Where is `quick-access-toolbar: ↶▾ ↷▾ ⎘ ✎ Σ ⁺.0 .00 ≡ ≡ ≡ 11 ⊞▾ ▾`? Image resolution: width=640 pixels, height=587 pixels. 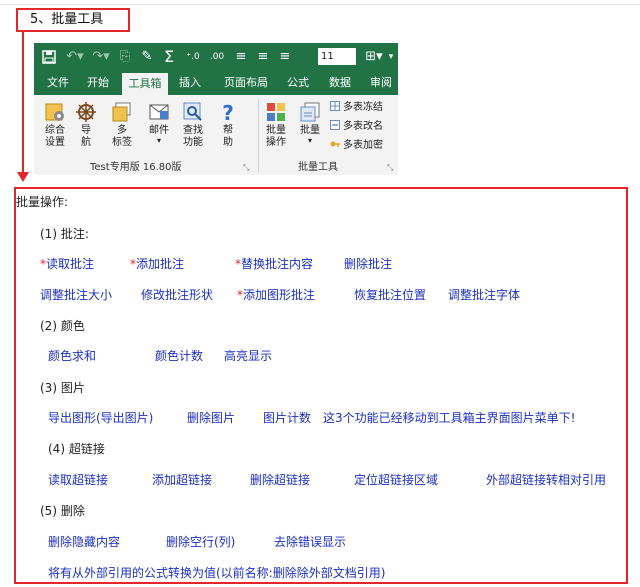 quick-access-toolbar: ↶▾ ↷▾ ⎘ ✎ Σ ⁺.0 .00 ≡ ≡ ≡ 11 ⊞▾ ▾ is located at coordinates (216, 57).